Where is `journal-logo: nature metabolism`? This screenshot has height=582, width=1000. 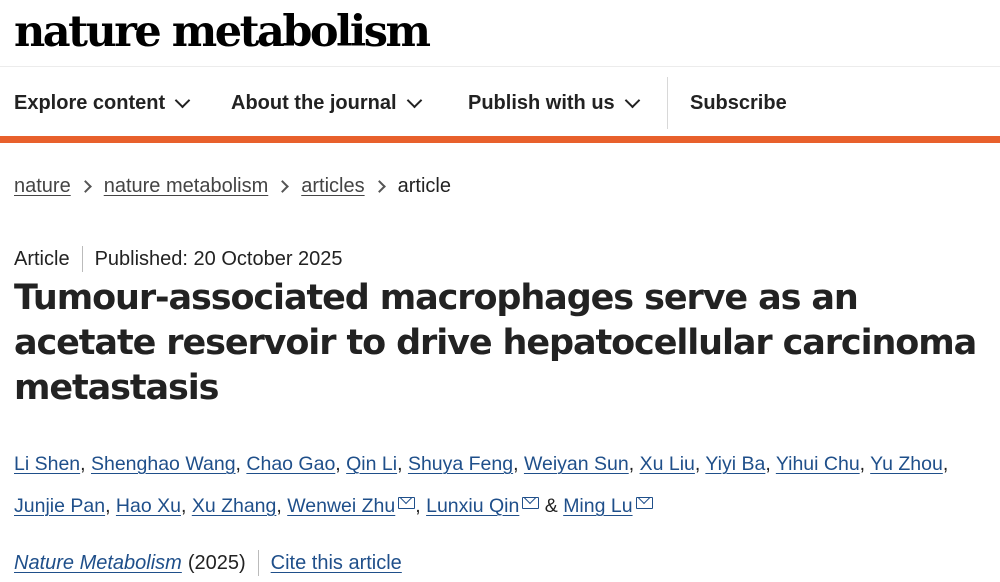 journal-logo: nature metabolism is located at coordinates (222, 32).